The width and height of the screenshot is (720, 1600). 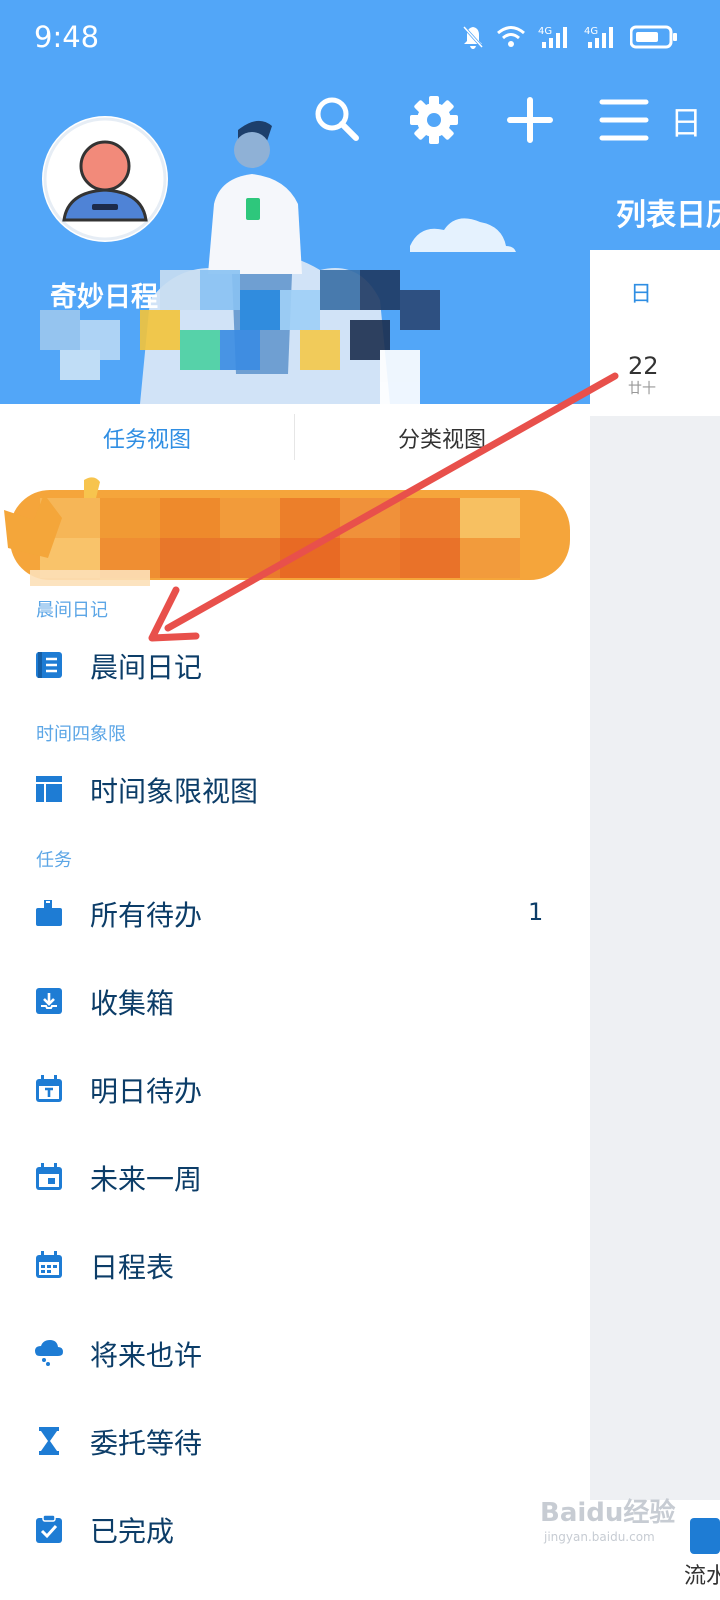 What do you see at coordinates (608, 1513) in the screenshot?
I see `watermark: Baidu经验` at bounding box center [608, 1513].